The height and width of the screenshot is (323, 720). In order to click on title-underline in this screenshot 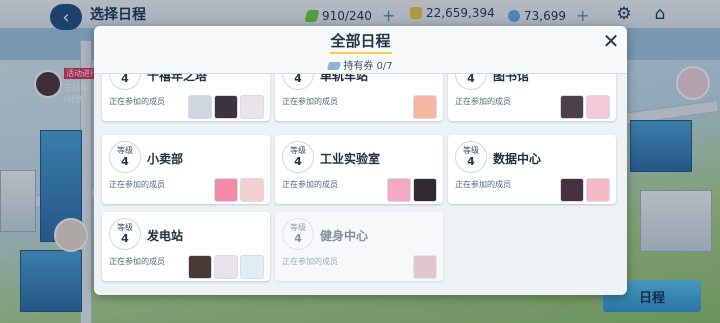, I will do `click(361, 53)`.